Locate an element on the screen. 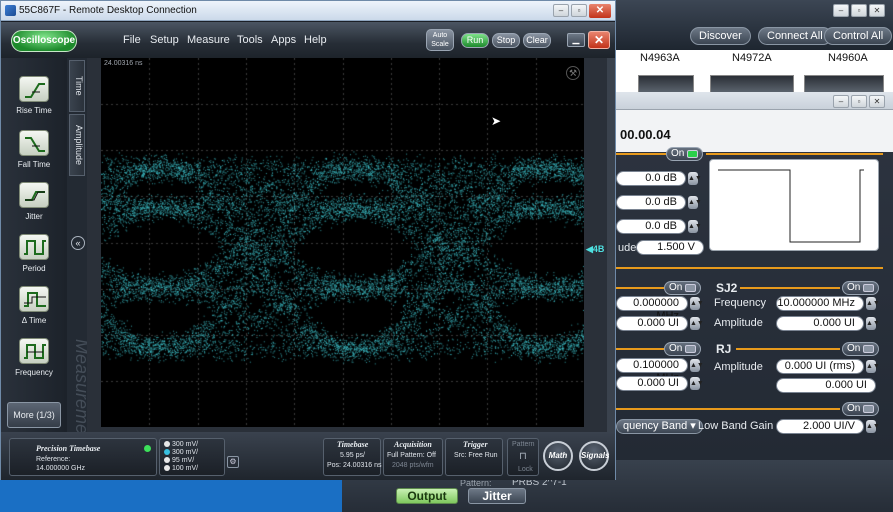 The height and width of the screenshot is (512, 893). jitter-tool: Jitter is located at coordinates (34, 201).